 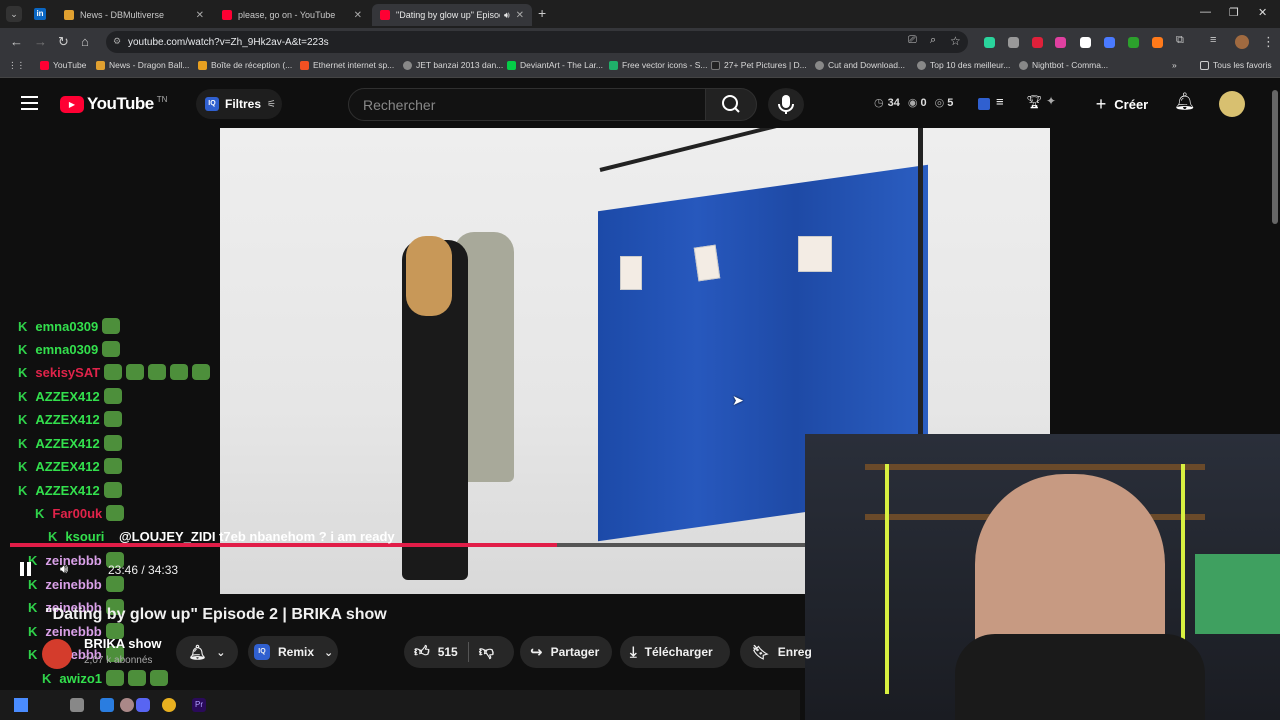 What do you see at coordinates (169, 705) in the screenshot?
I see `chrome-icon` at bounding box center [169, 705].